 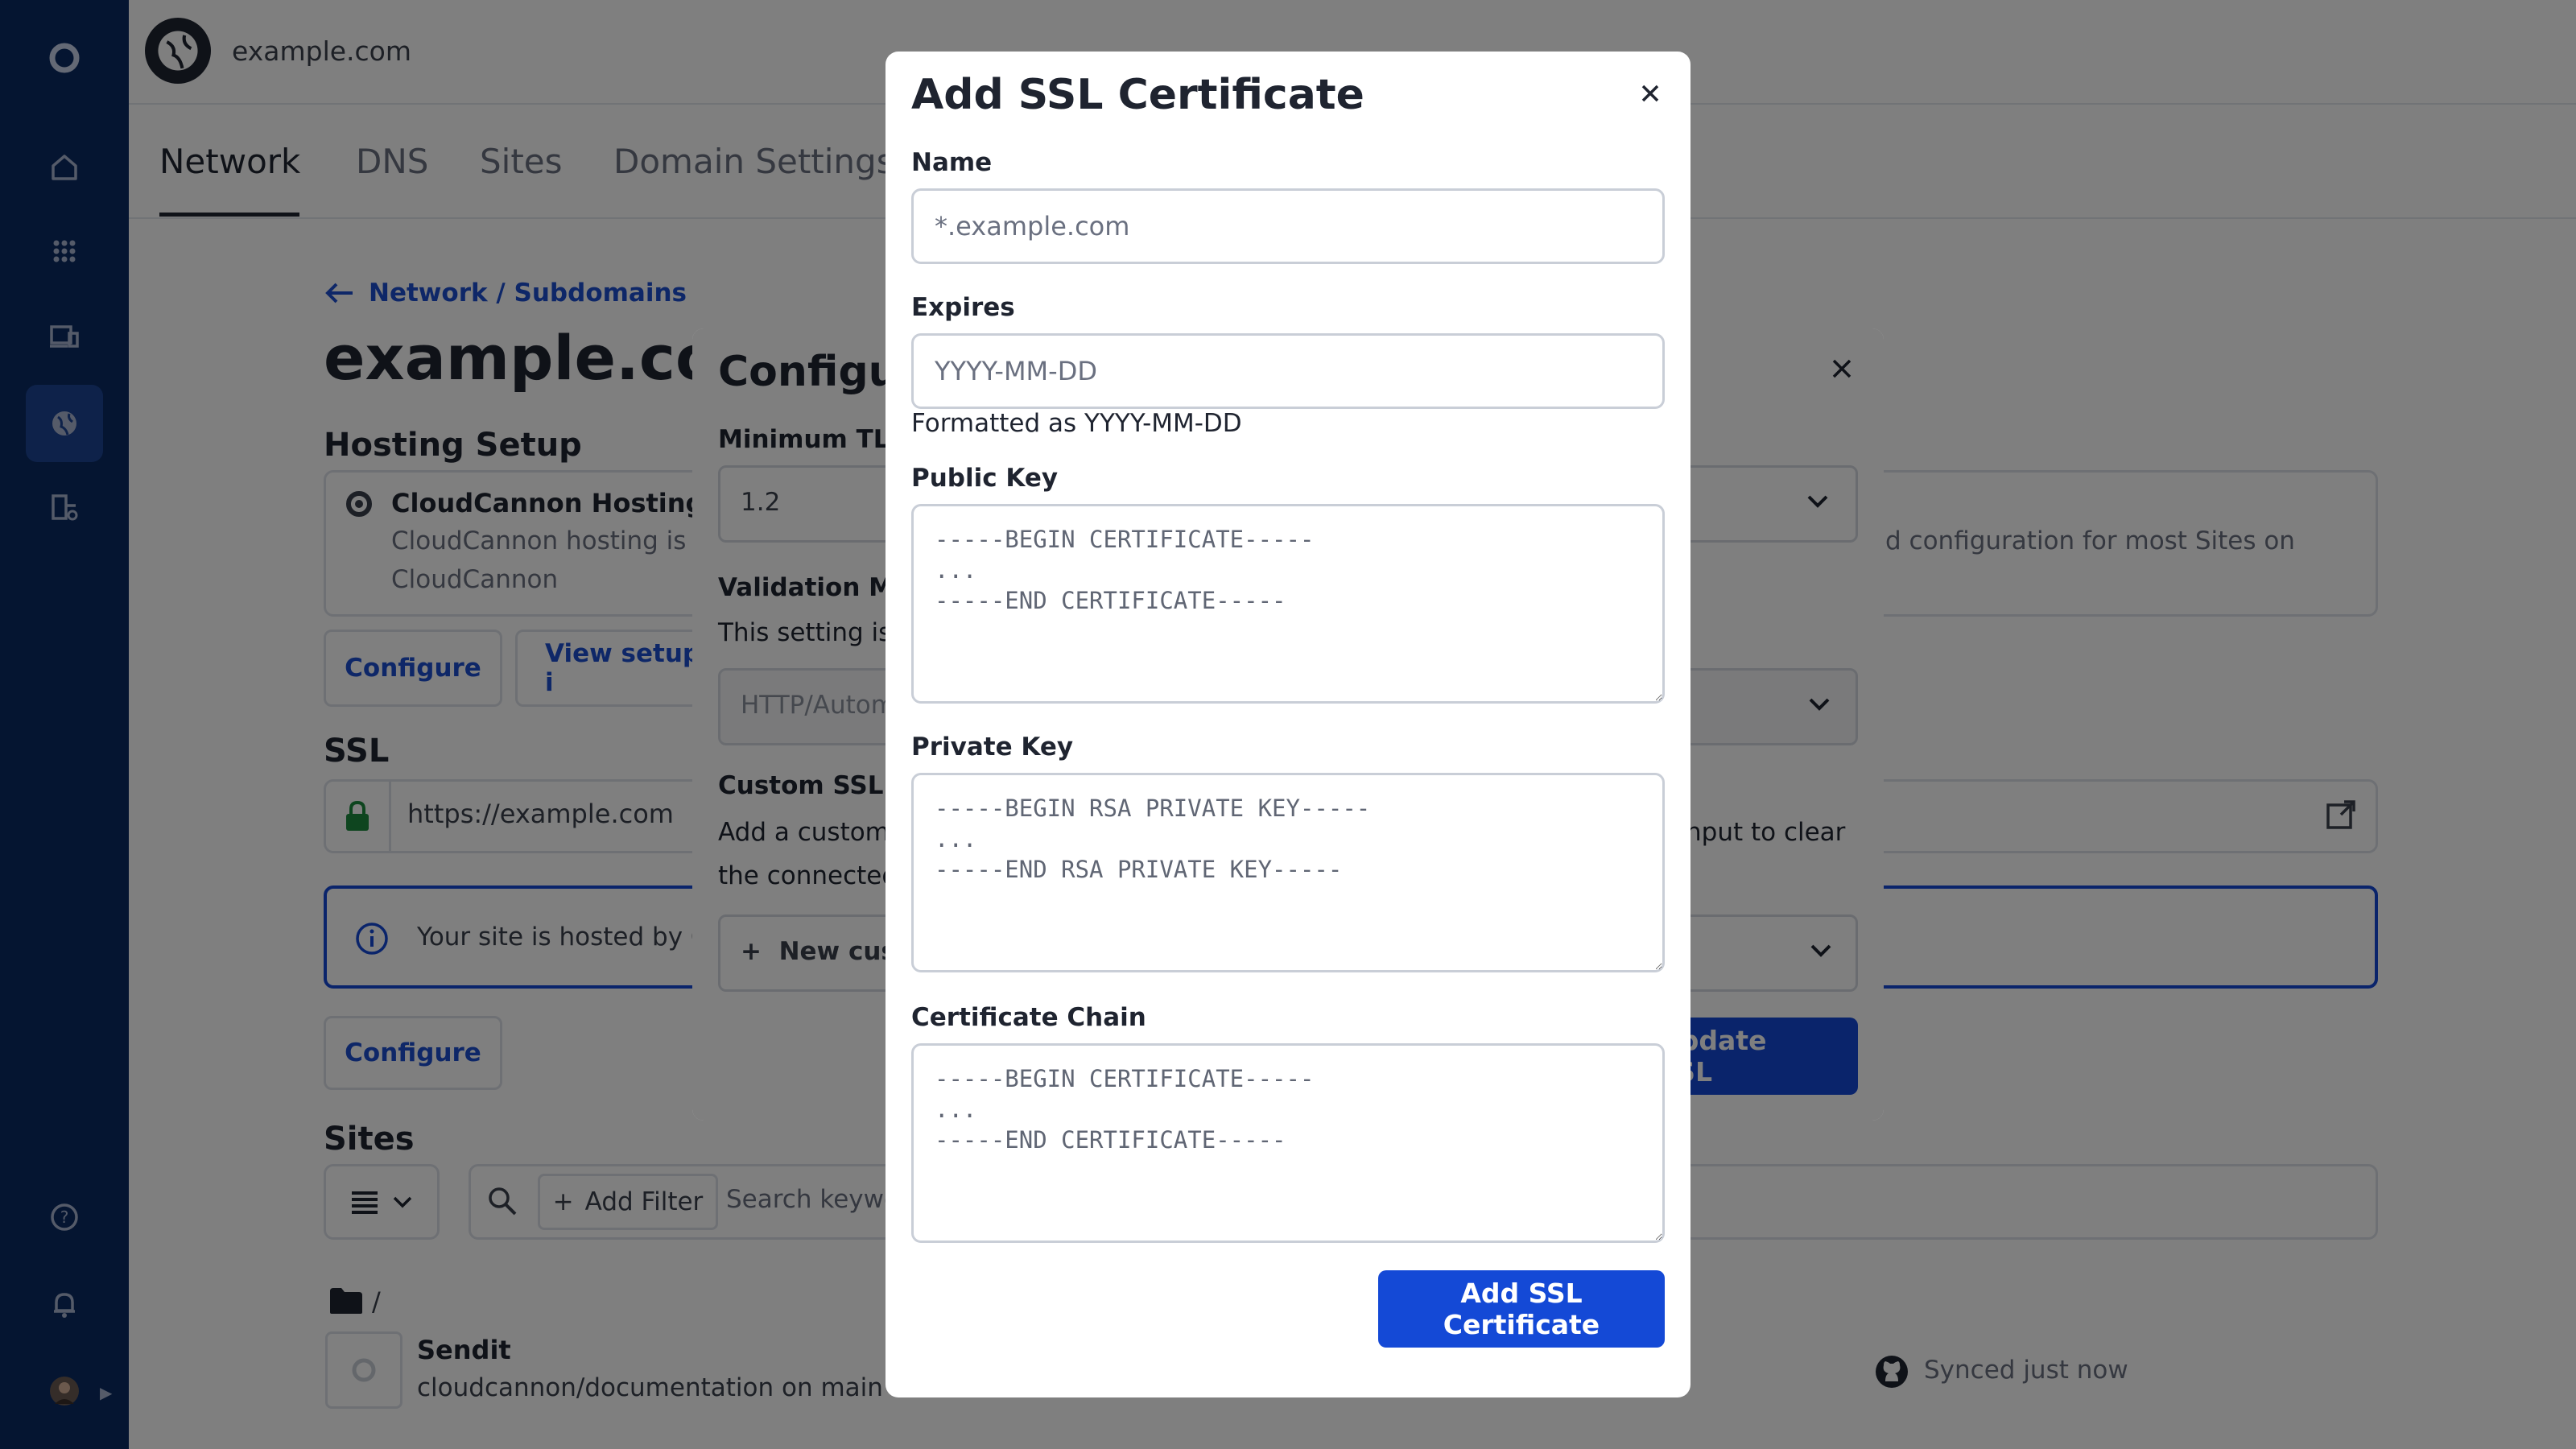 What do you see at coordinates (1288, 872) in the screenshot?
I see `private-key-textarea` at bounding box center [1288, 872].